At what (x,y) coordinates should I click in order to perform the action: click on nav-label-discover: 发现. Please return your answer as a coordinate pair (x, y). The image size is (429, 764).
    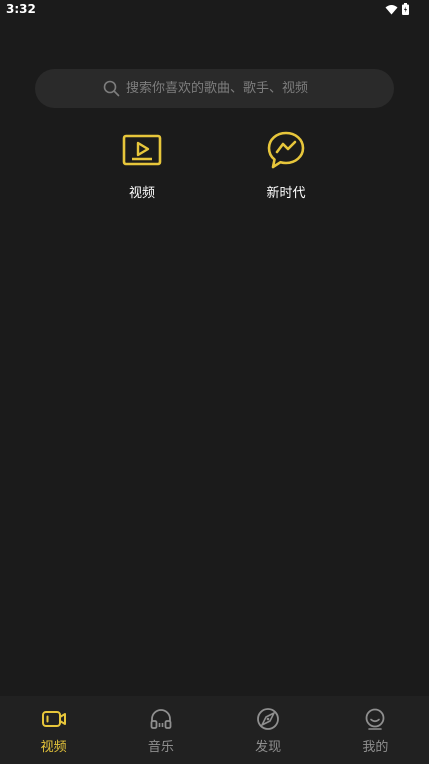
    Looking at the image, I should click on (268, 747).